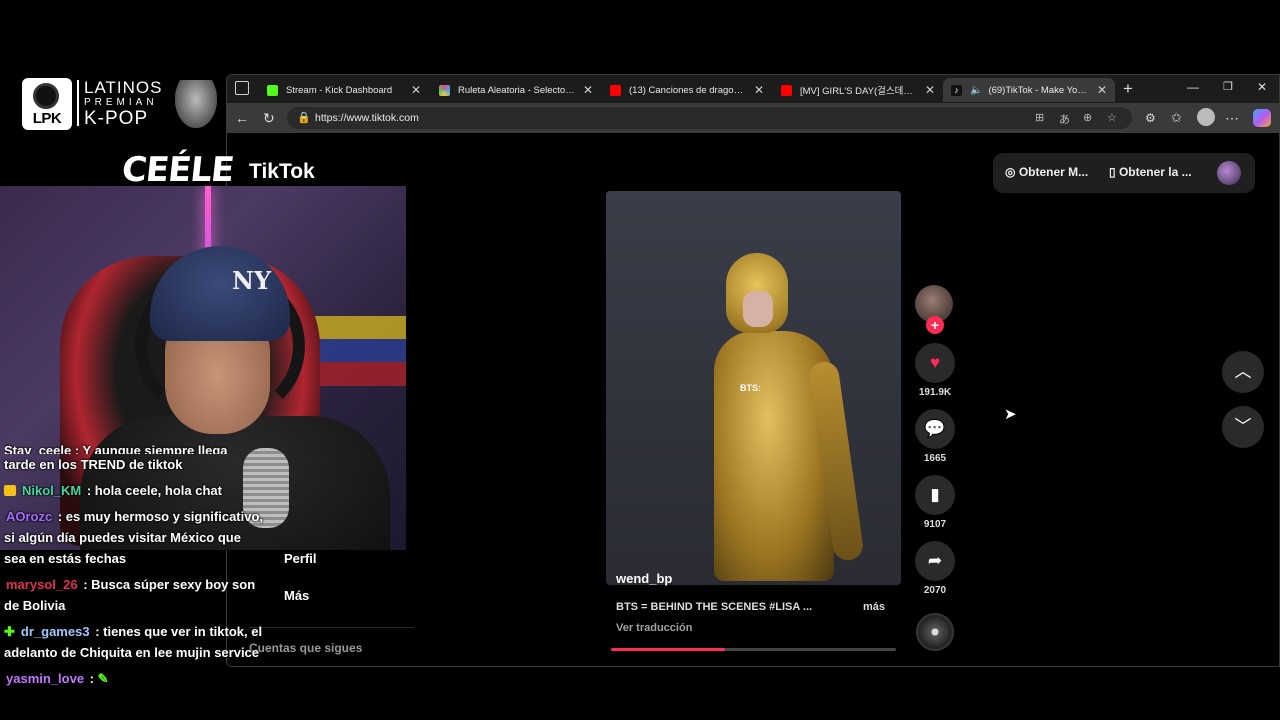 This screenshot has height=720, width=1280. Describe the element at coordinates (93, 464) in the screenshot. I see `chat-text: tarde en los TREND de tiktok` at that location.